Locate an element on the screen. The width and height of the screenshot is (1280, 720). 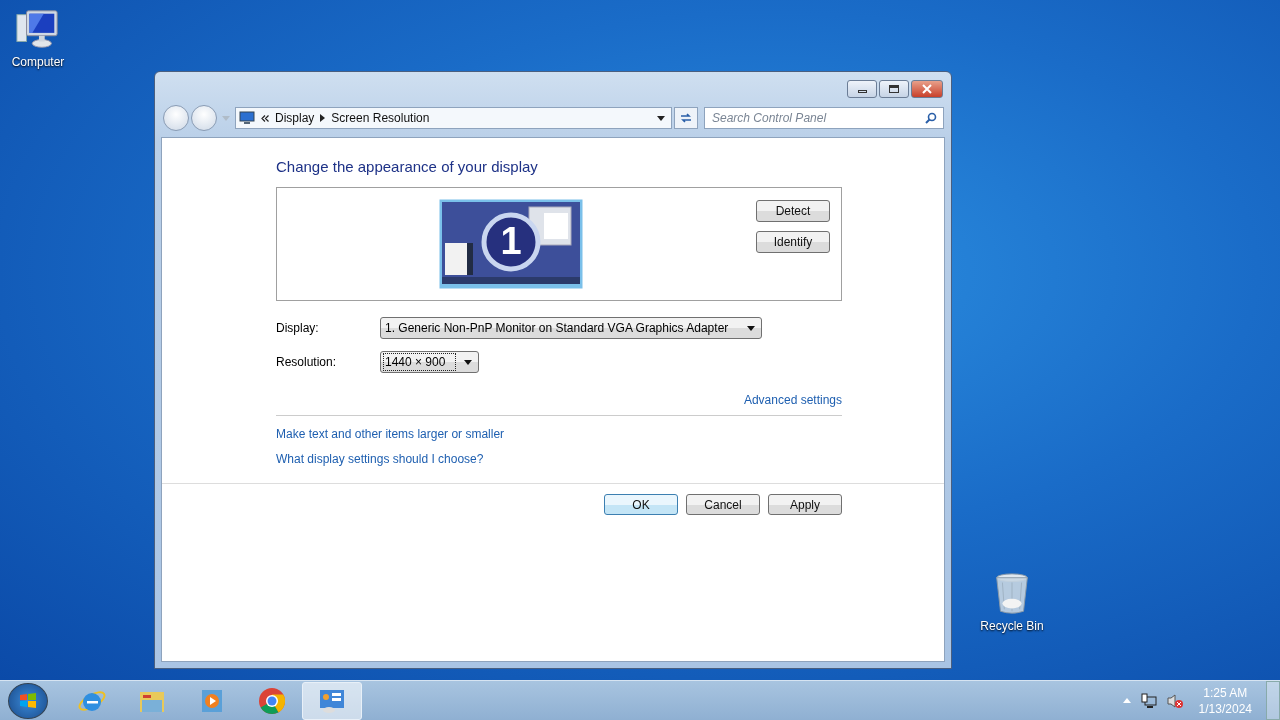
minimize-button is located at coordinates (862, 89).